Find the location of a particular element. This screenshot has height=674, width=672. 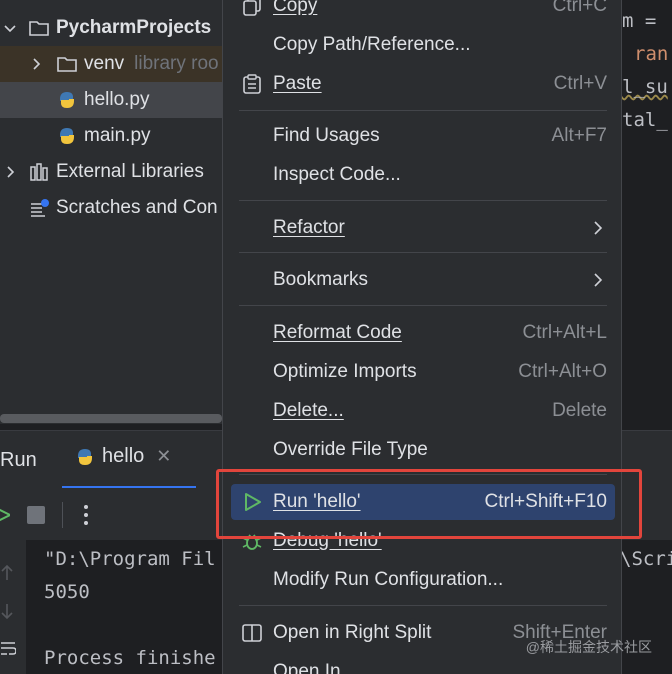

tree-label-scratches: Scratches and Con is located at coordinates (137, 207).